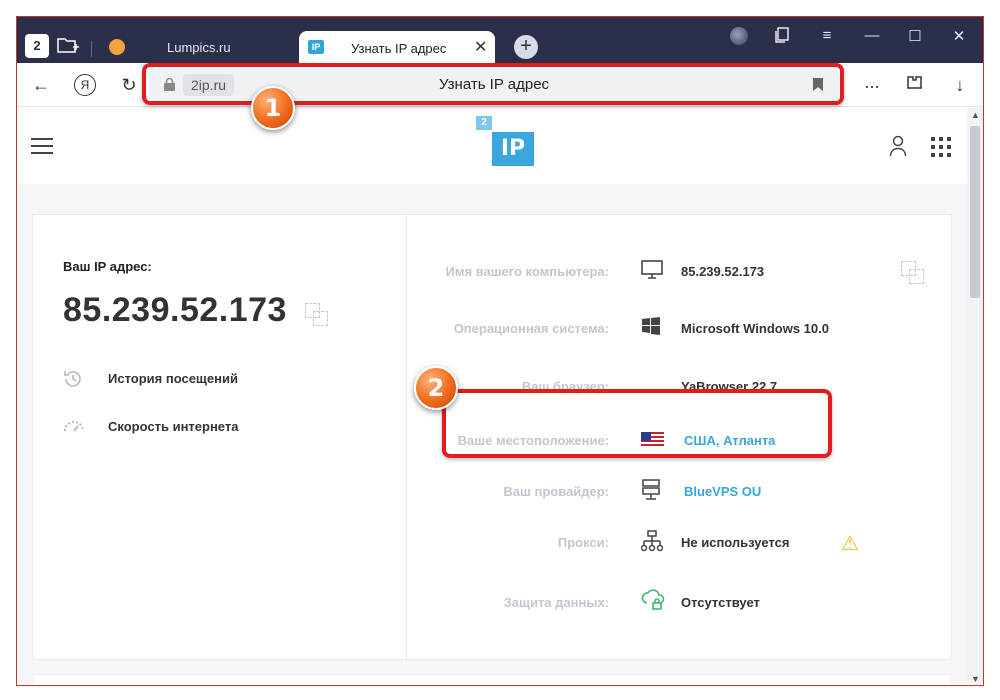 The width and height of the screenshot is (1000, 700). Describe the element at coordinates (531, 328) in the screenshot. I see `os-label: Операционная система:` at that location.